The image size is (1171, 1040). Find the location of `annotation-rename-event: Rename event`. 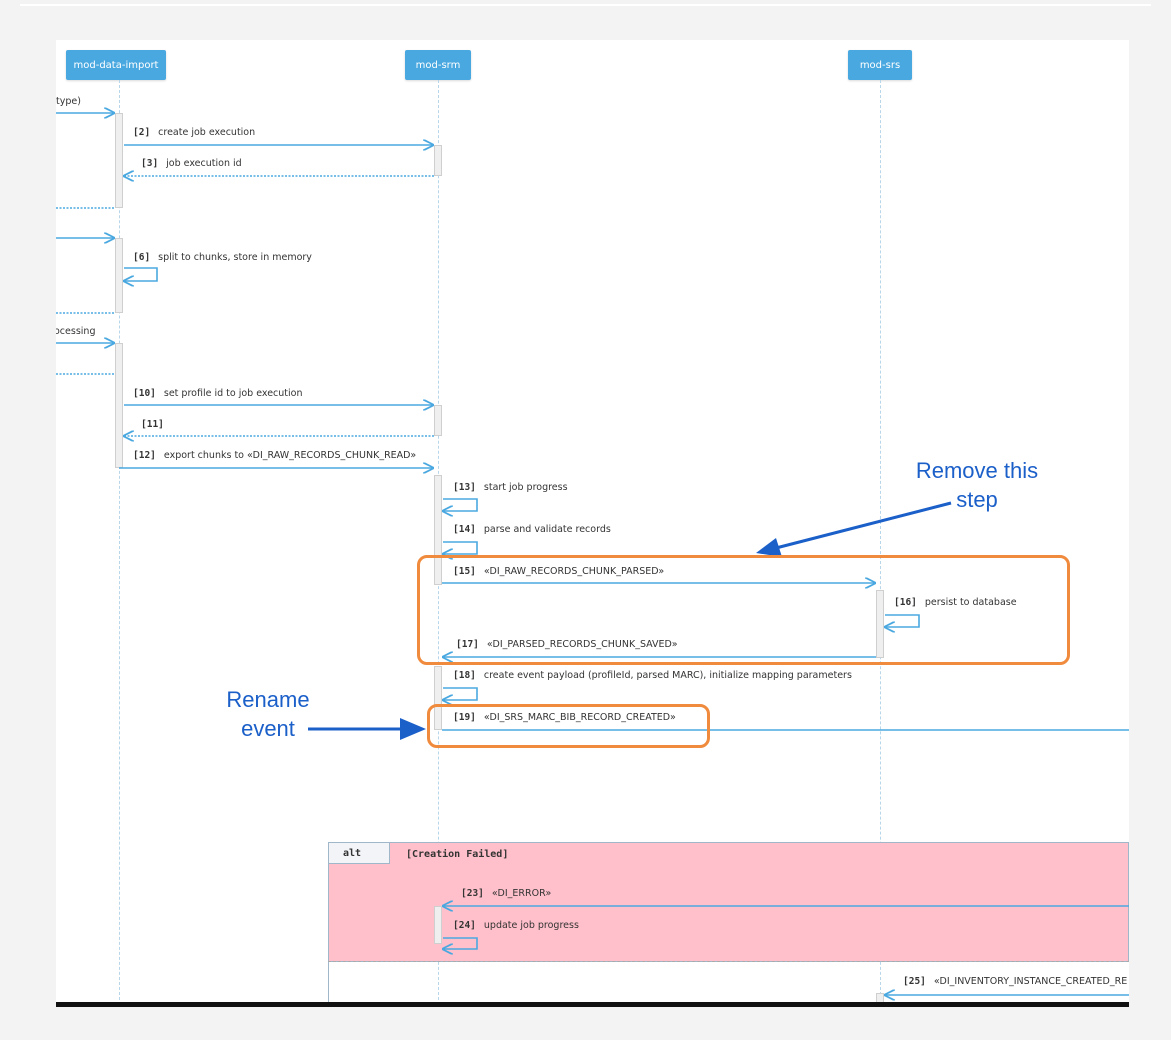

annotation-rename-event: Rename event is located at coordinates (268, 714).